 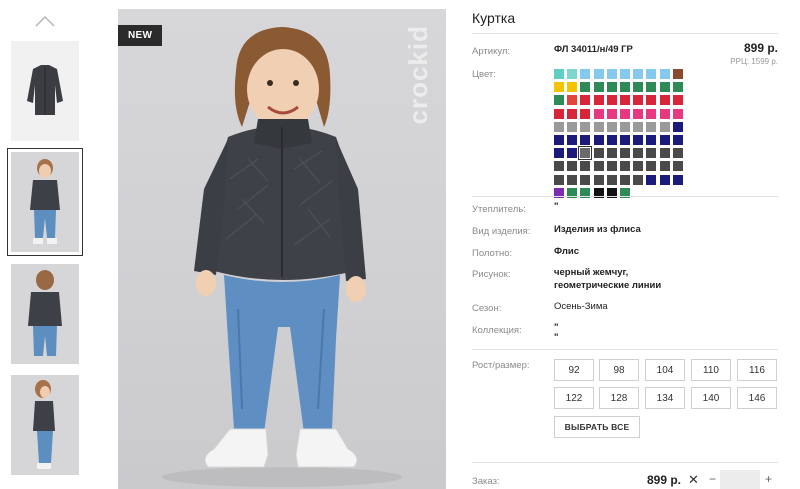 I want to click on select-all-sizes-button: ВЫБРАТЬ ВСЕ, so click(x=597, y=427).